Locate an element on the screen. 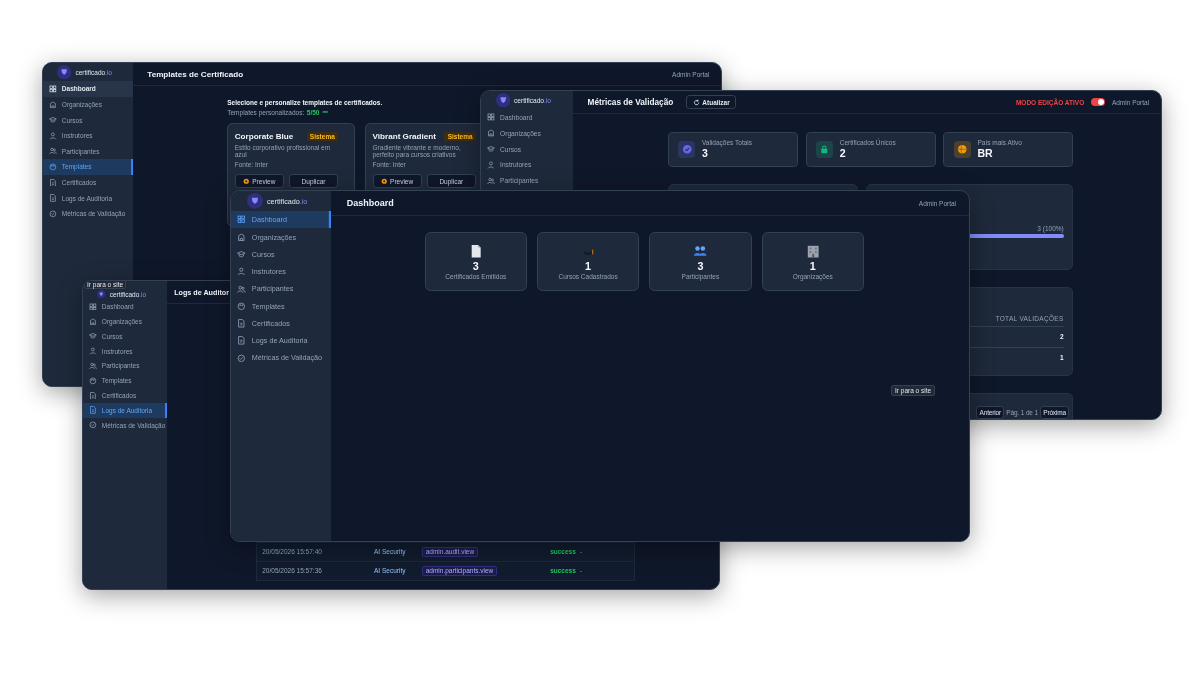 The width and height of the screenshot is (1200, 680). page-title: Métricas de Validação is located at coordinates (630, 102).